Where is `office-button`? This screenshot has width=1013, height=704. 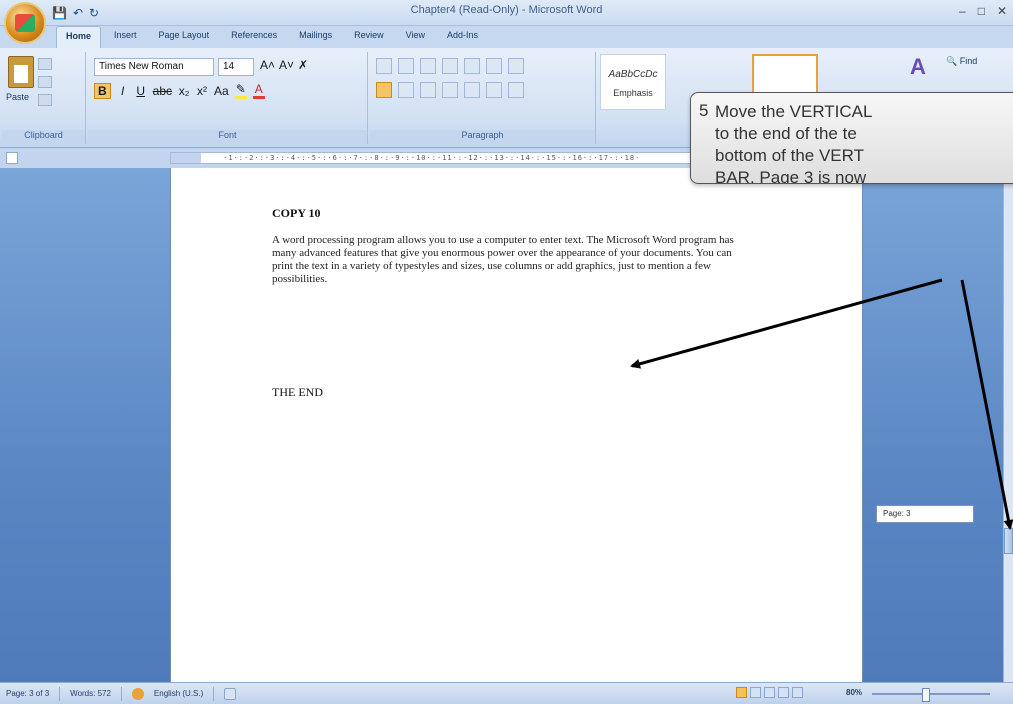 office-button is located at coordinates (25, 23).